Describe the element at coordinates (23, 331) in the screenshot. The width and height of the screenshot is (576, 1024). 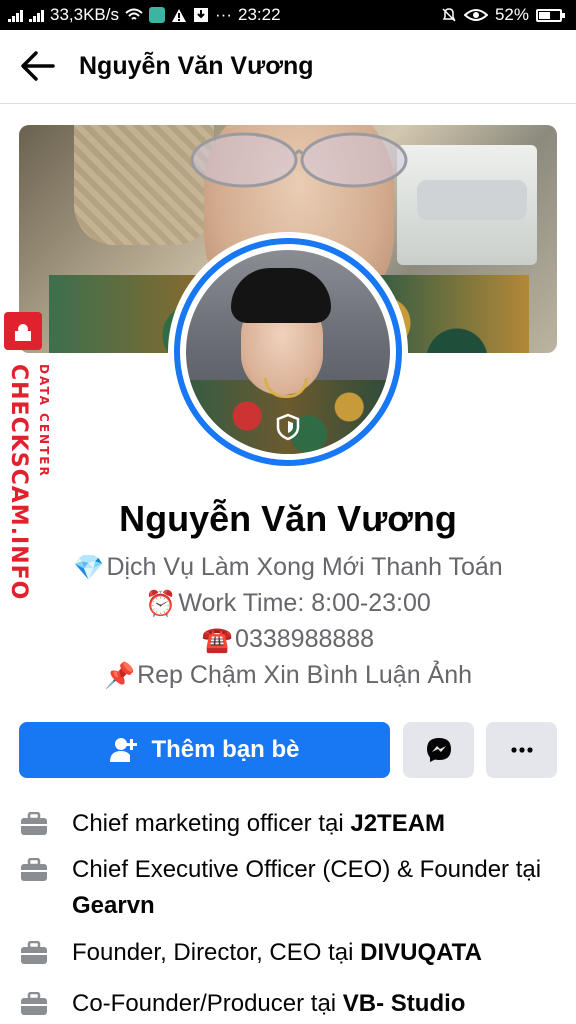
I see `watermark-lock-icon` at that location.